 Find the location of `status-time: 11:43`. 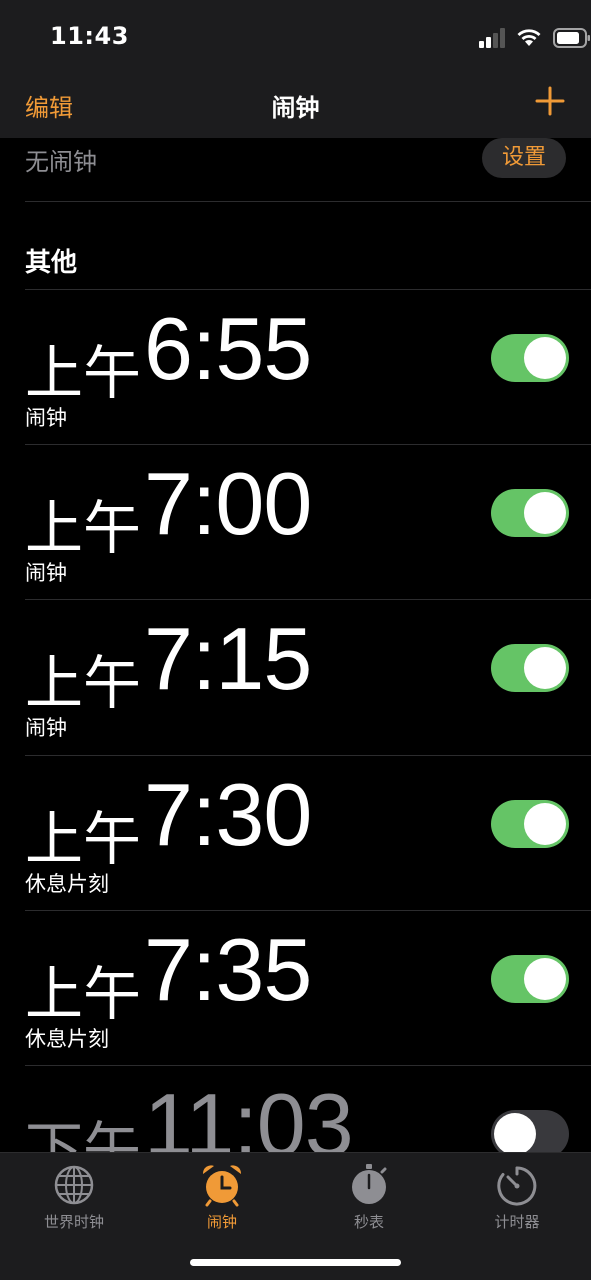

status-time: 11:43 is located at coordinates (89, 36).